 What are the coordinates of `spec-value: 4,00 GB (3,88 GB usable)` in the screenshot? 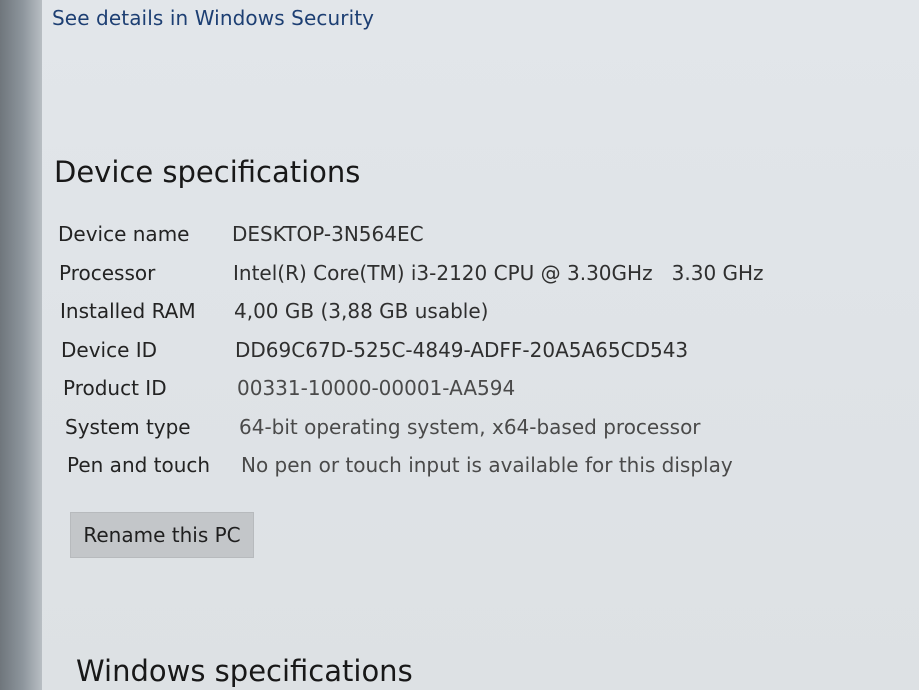 It's located at (361, 311).